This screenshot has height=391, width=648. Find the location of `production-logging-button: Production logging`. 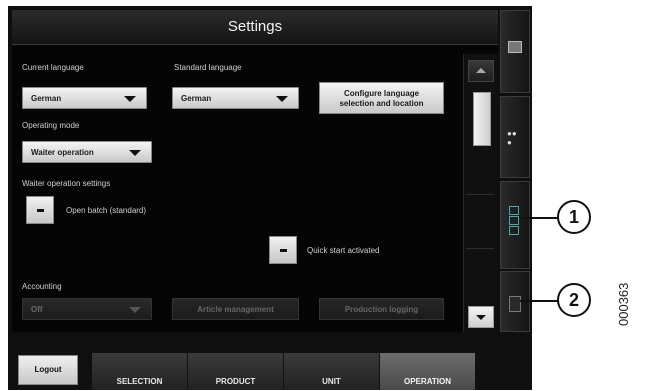

production-logging-button: Production logging is located at coordinates (381, 309).